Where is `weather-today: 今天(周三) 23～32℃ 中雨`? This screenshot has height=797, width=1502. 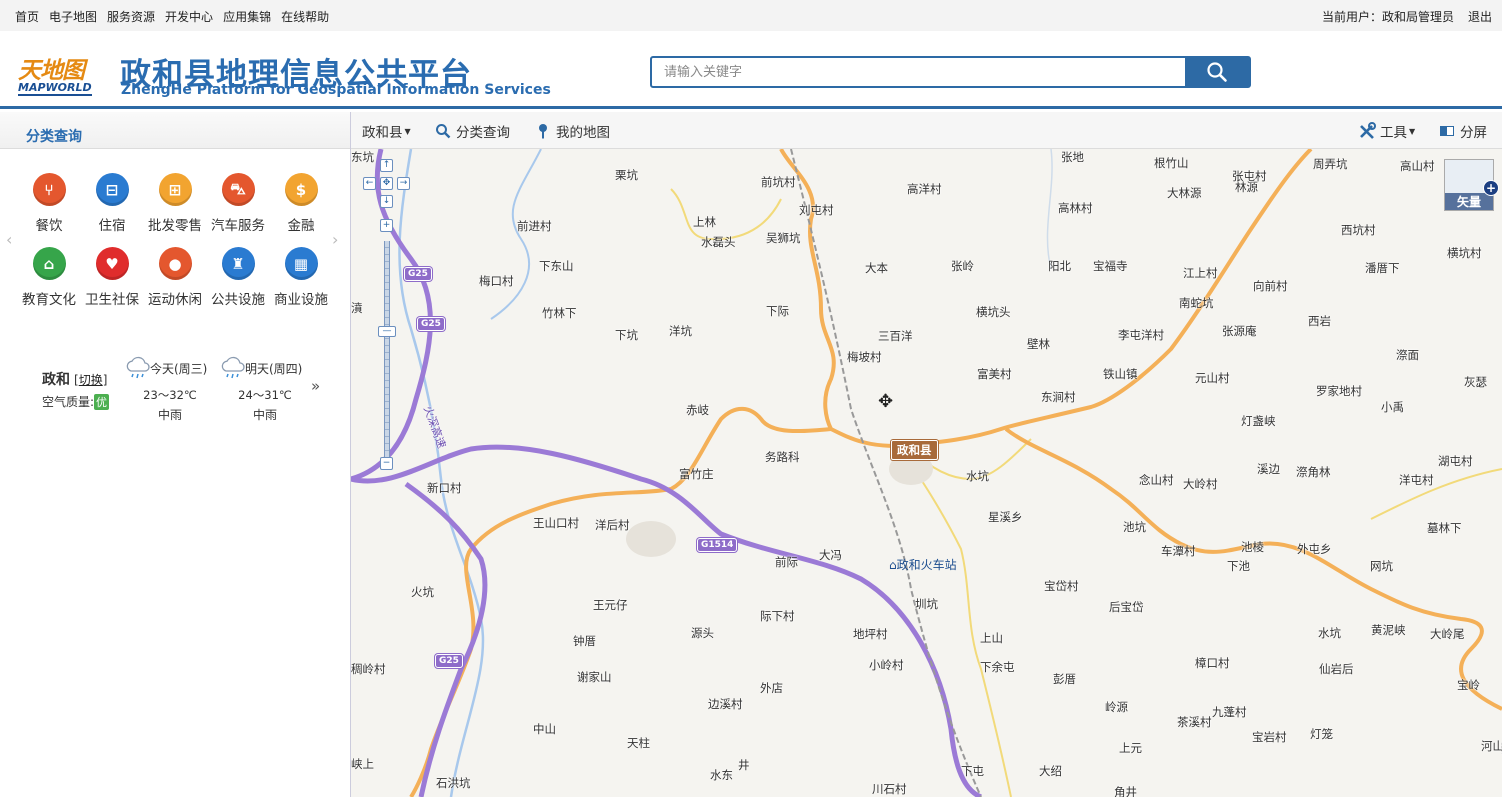
weather-today: 今天(周三) 23～32℃ 中雨 is located at coordinates (170, 389).